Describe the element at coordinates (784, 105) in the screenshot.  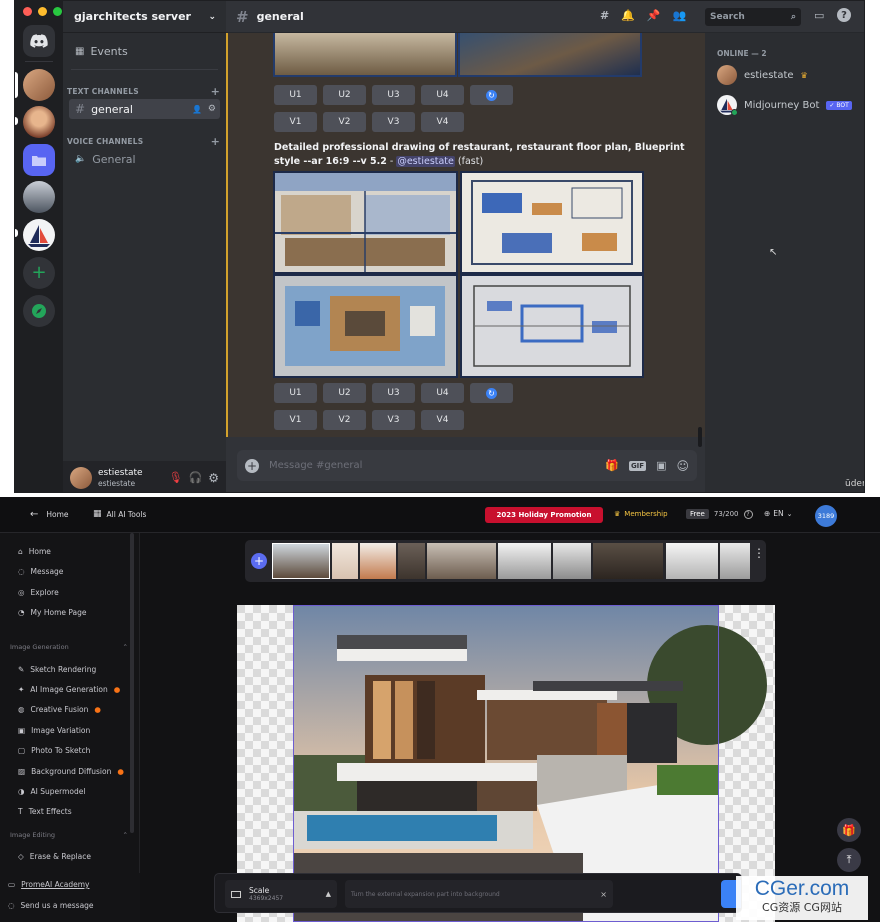
I see `member-midjourney-bot: Midjourney Bot ✓ BOT` at that location.